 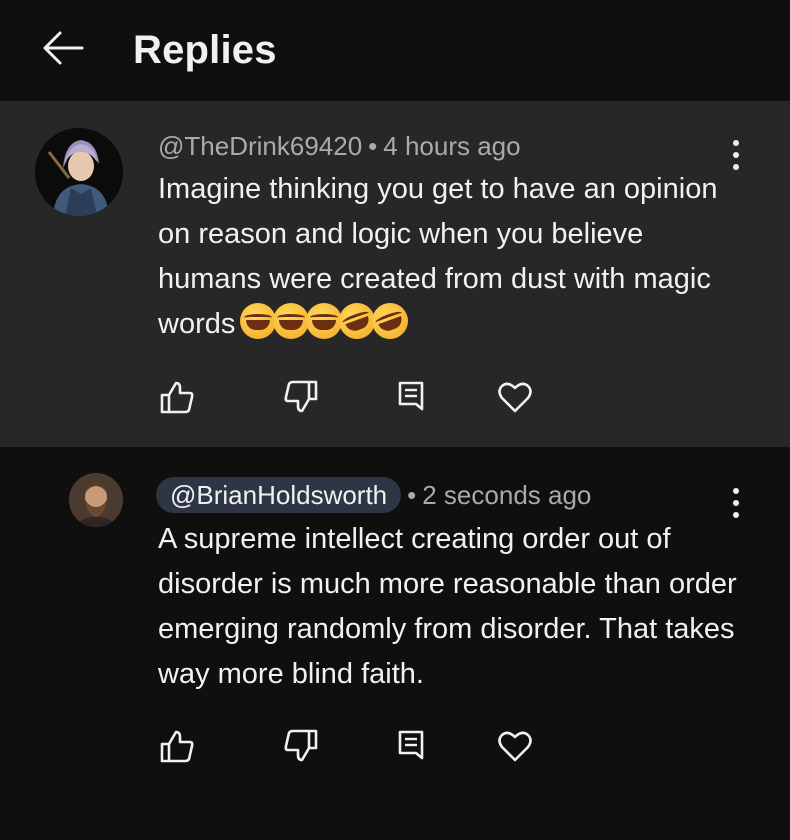 I want to click on page-title: Replies, so click(x=205, y=50).